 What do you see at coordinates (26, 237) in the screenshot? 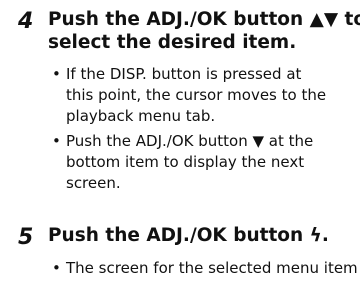
I see `step-number: 5` at bounding box center [26, 237].